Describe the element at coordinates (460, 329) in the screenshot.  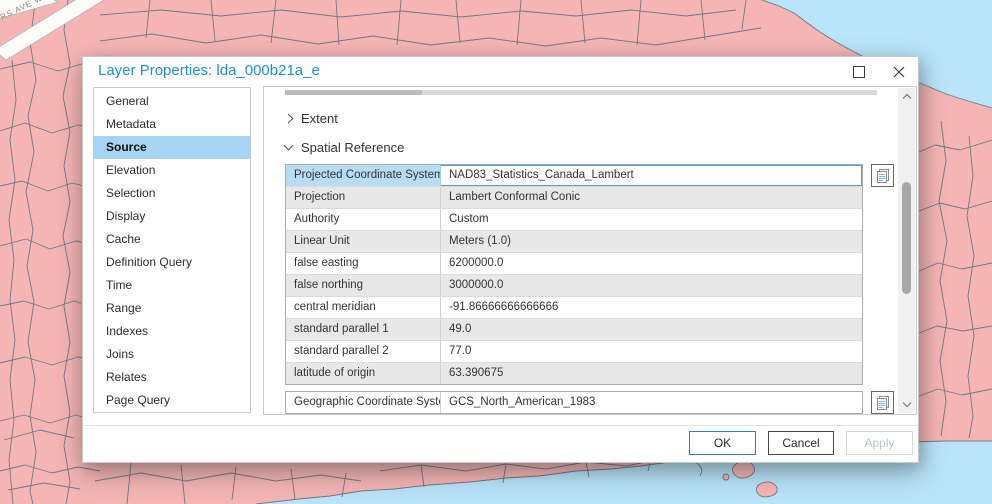
I see `row-value: 49.0` at that location.